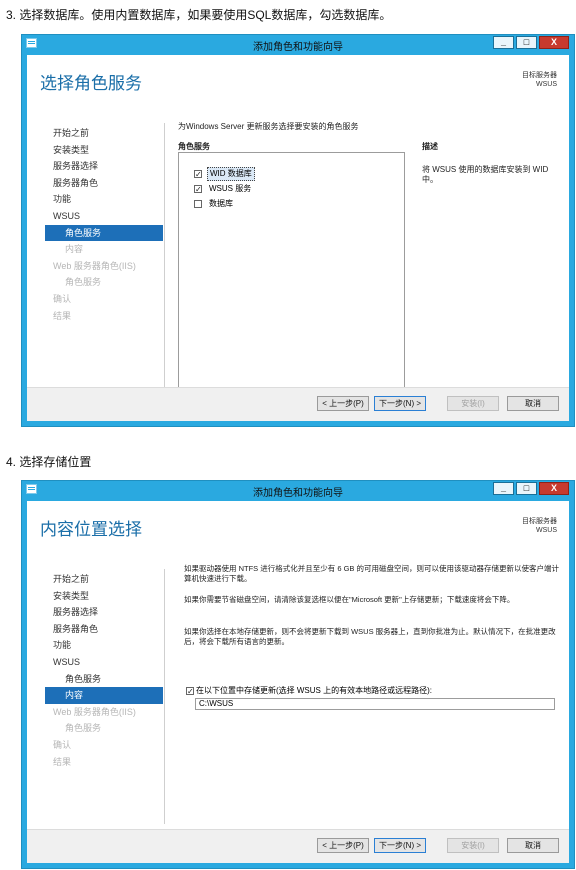 This screenshot has width=576, height=870. Describe the element at coordinates (231, 174) in the screenshot. I see `service-label: WID 数据库` at that location.